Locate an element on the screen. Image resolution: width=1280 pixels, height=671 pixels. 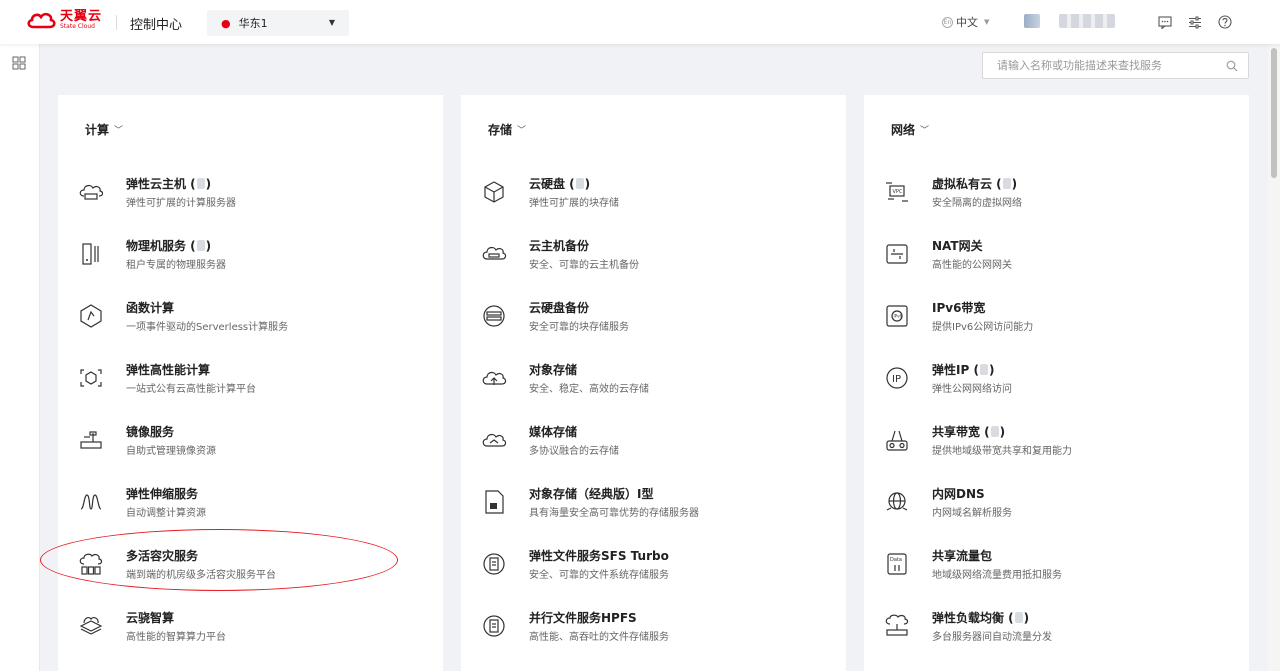
service-description: 安全、可靠的文件系统存储服务 is located at coordinates (599, 575).